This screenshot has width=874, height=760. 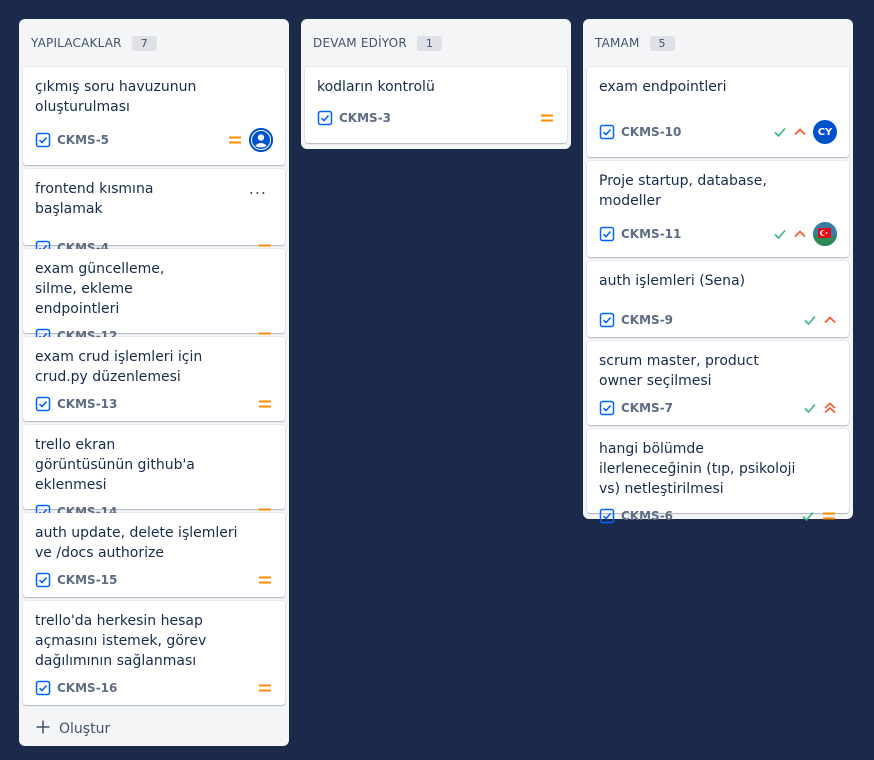 What do you see at coordinates (144, 43) in the screenshot?
I see `column-count-badge: 7` at bounding box center [144, 43].